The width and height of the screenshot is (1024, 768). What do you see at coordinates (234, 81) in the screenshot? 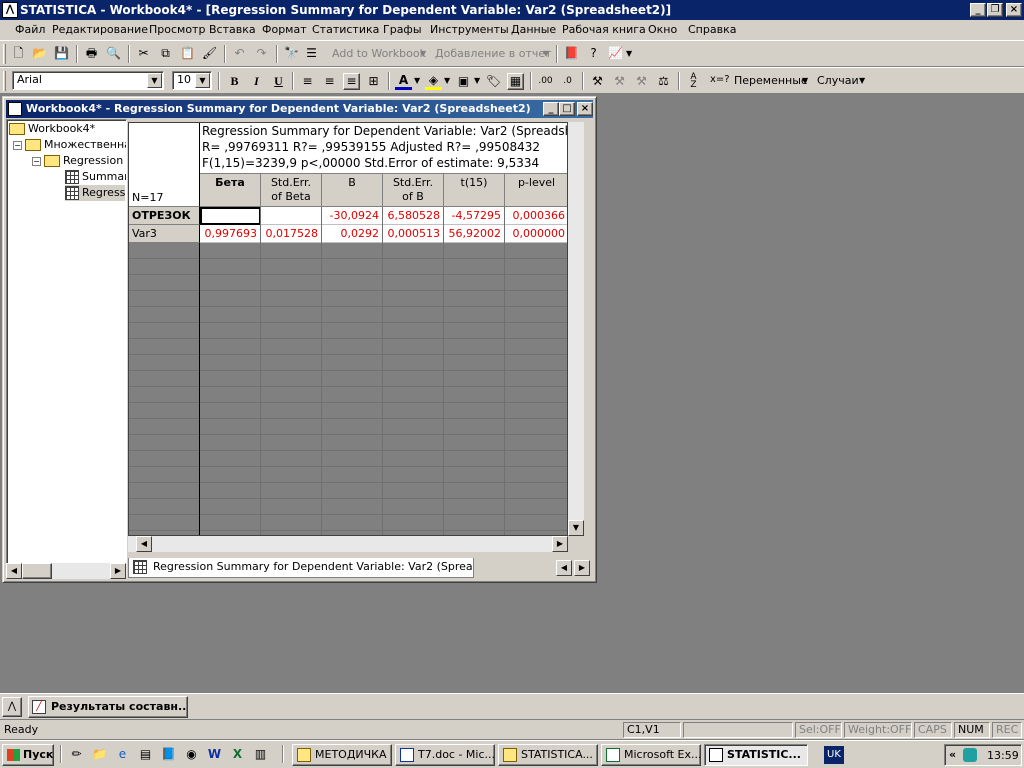
I see `bold-button: B` at bounding box center [234, 81].